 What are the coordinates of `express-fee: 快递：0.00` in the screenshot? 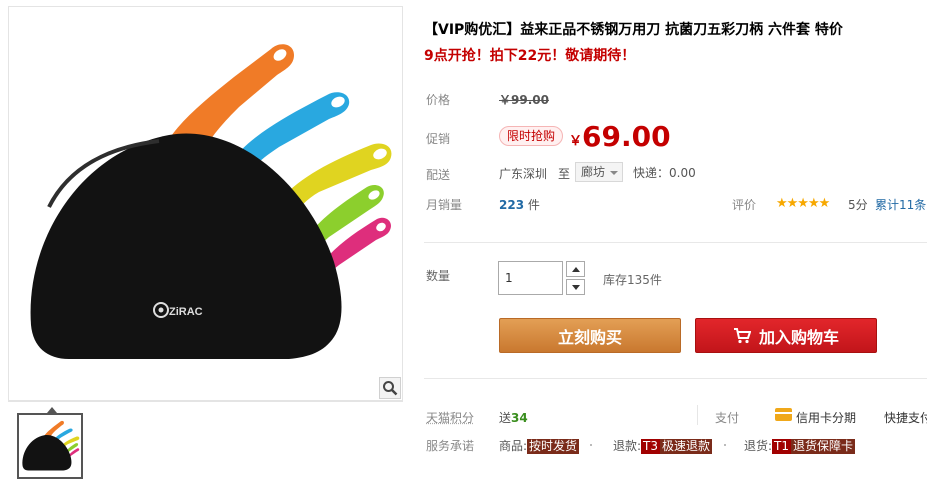 It's located at (664, 173).